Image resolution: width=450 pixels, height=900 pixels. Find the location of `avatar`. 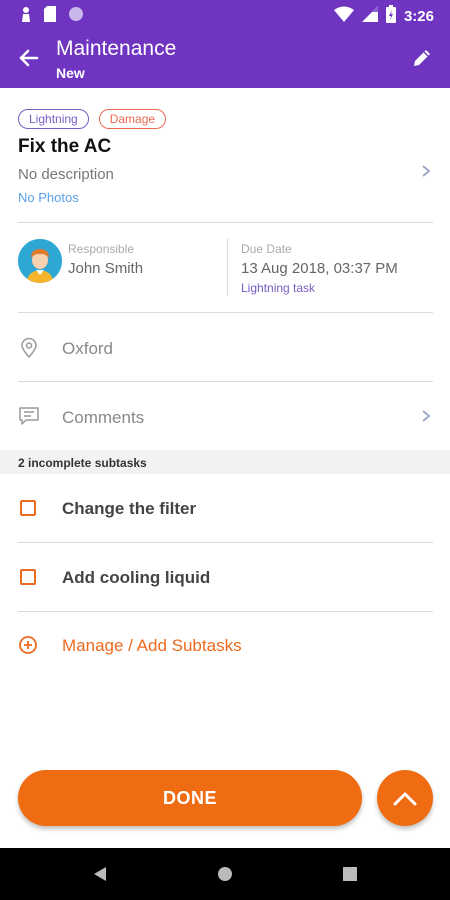

avatar is located at coordinates (40, 261).